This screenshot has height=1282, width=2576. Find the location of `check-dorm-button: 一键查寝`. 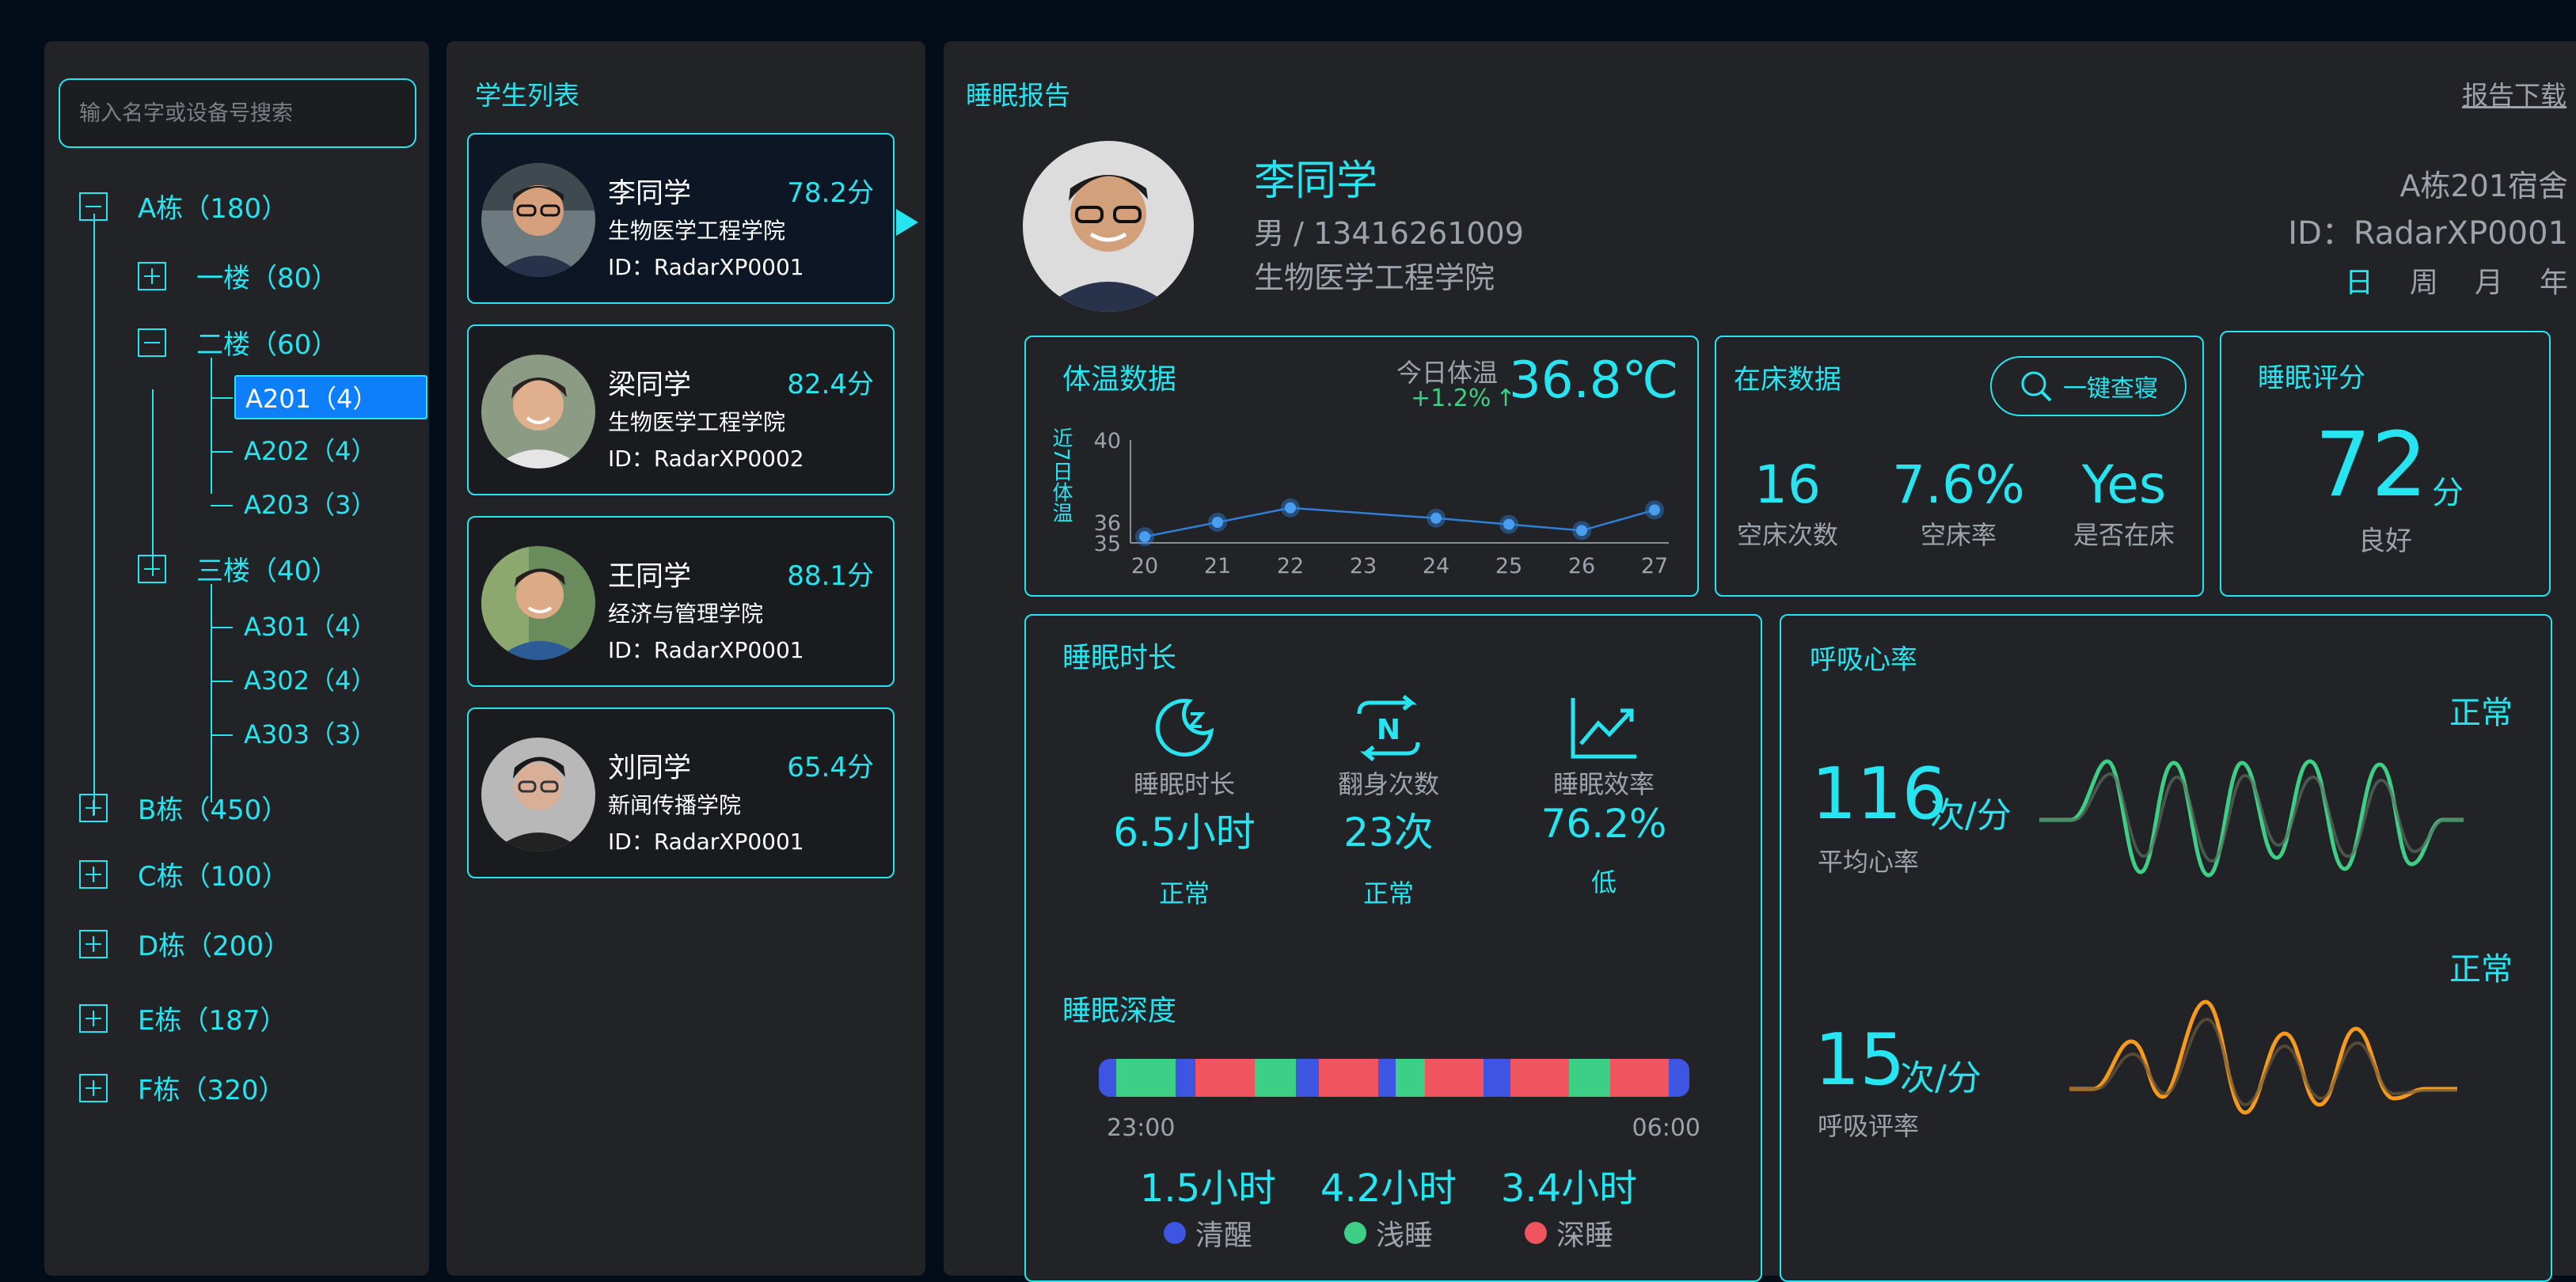

check-dorm-button: 一键查寝 is located at coordinates (2088, 386).